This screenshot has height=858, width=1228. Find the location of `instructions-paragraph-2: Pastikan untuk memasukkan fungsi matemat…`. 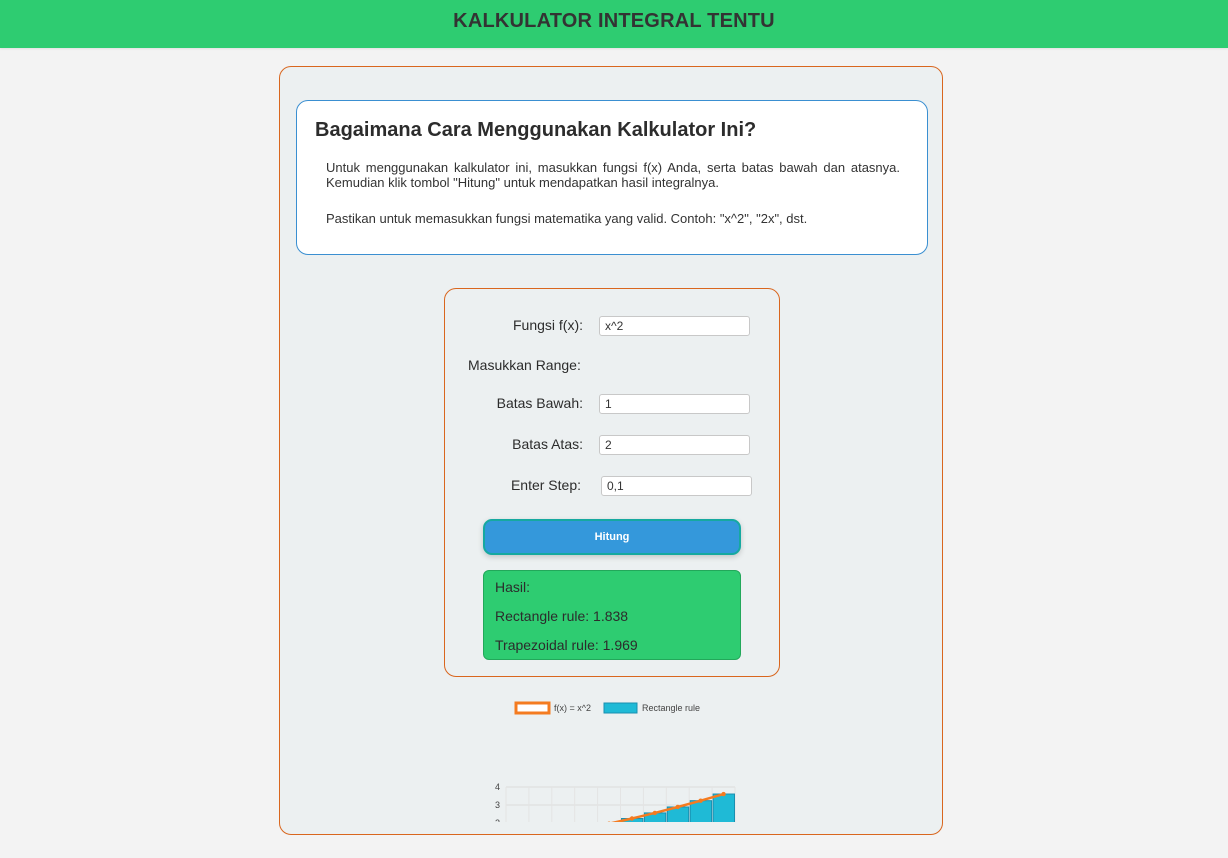

instructions-paragraph-2: Pastikan untuk memasukkan fungsi matemat… is located at coordinates (567, 218).